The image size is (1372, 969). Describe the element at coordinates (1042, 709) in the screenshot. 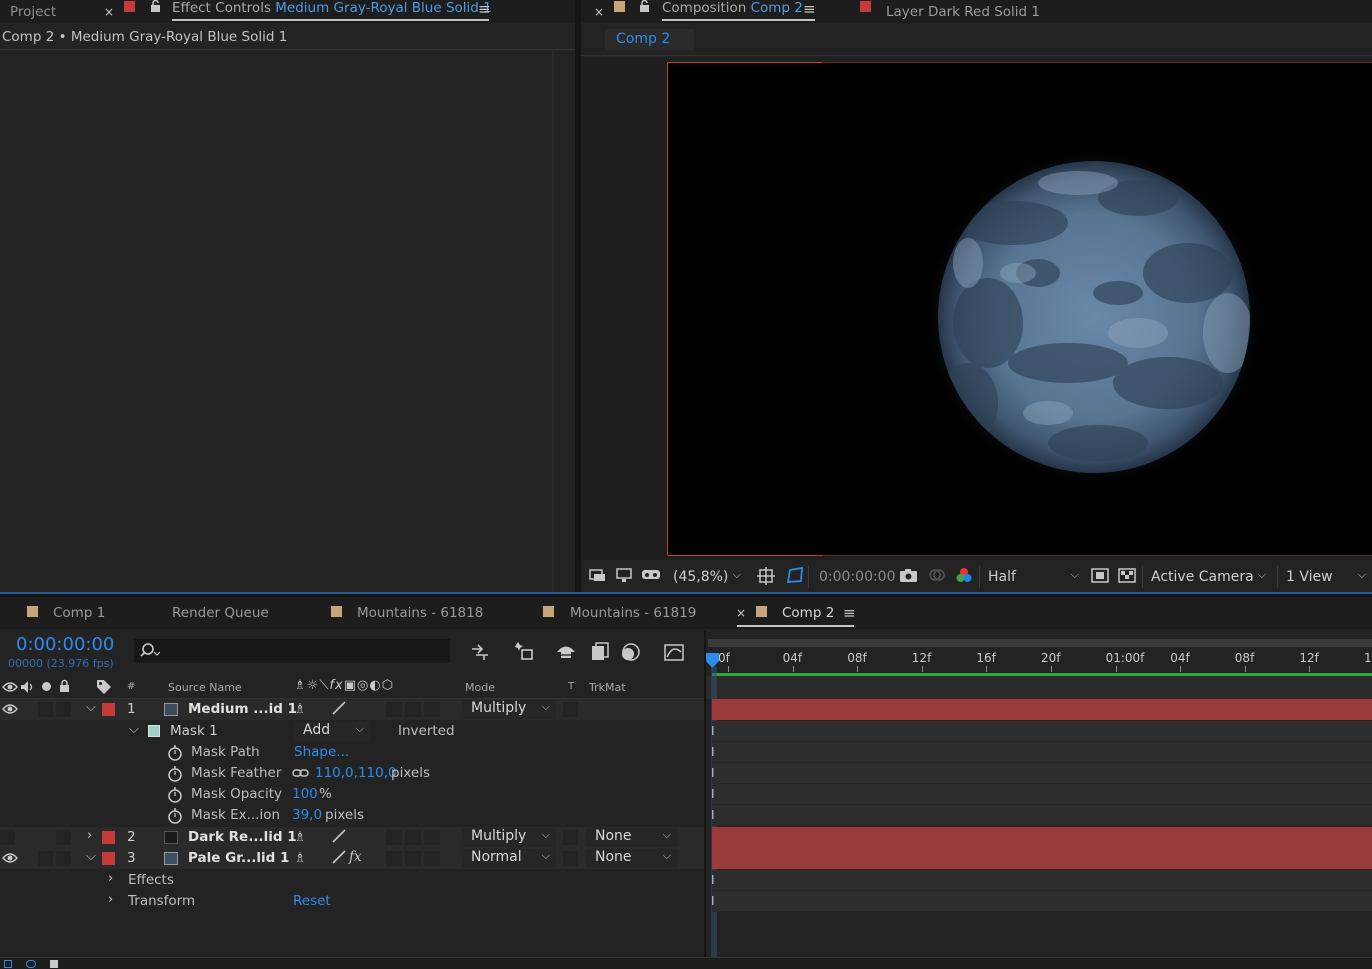

I see `layer-1-duration-bar` at that location.